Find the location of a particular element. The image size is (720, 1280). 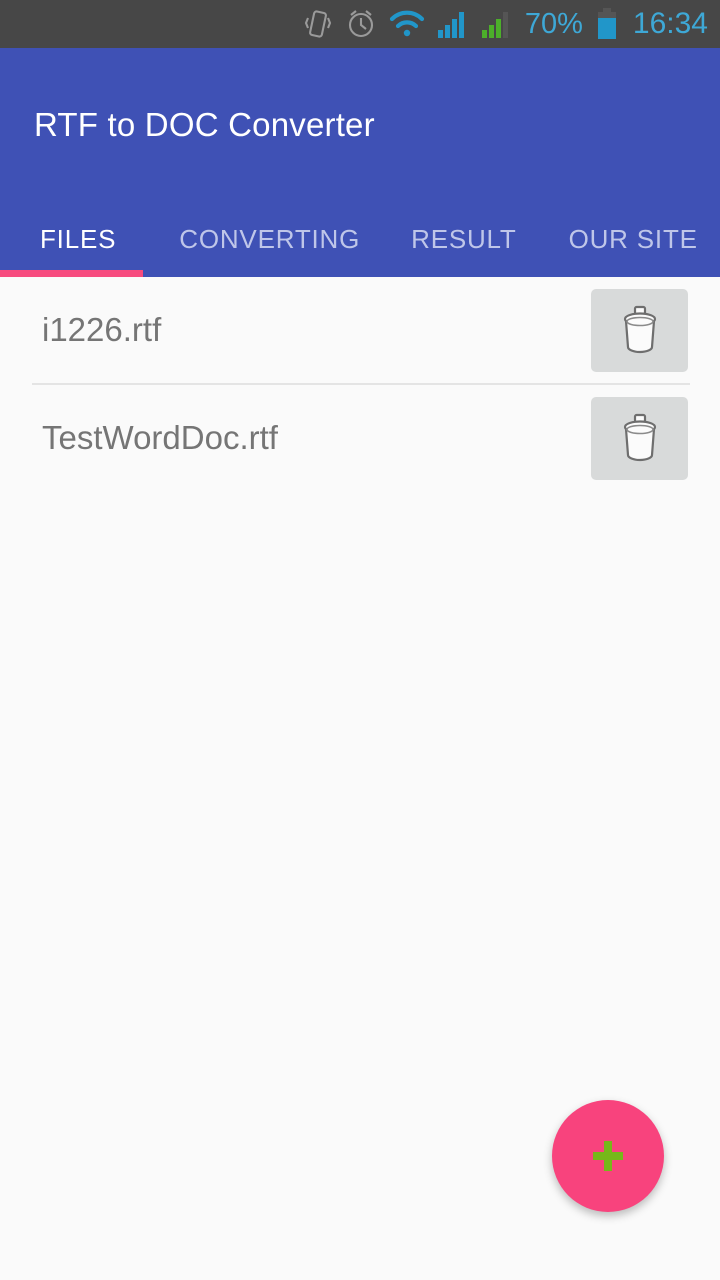

tab-files: FILES is located at coordinates (78, 239).